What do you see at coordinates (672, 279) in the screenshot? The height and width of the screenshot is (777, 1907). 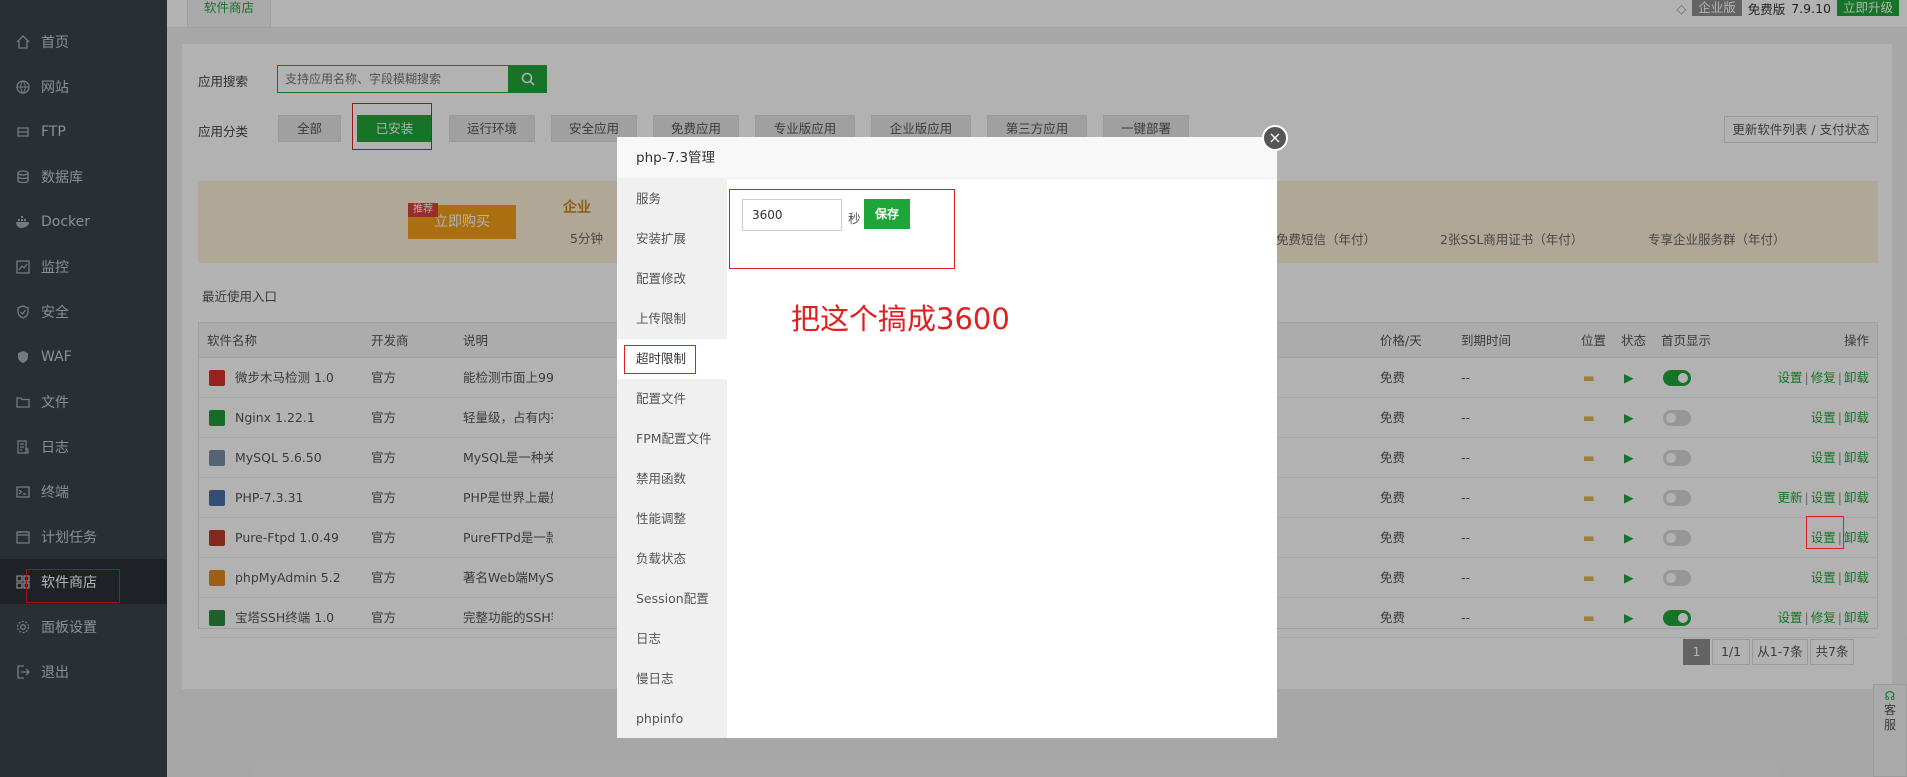 I see `modal-menu-item: 配置修改` at bounding box center [672, 279].